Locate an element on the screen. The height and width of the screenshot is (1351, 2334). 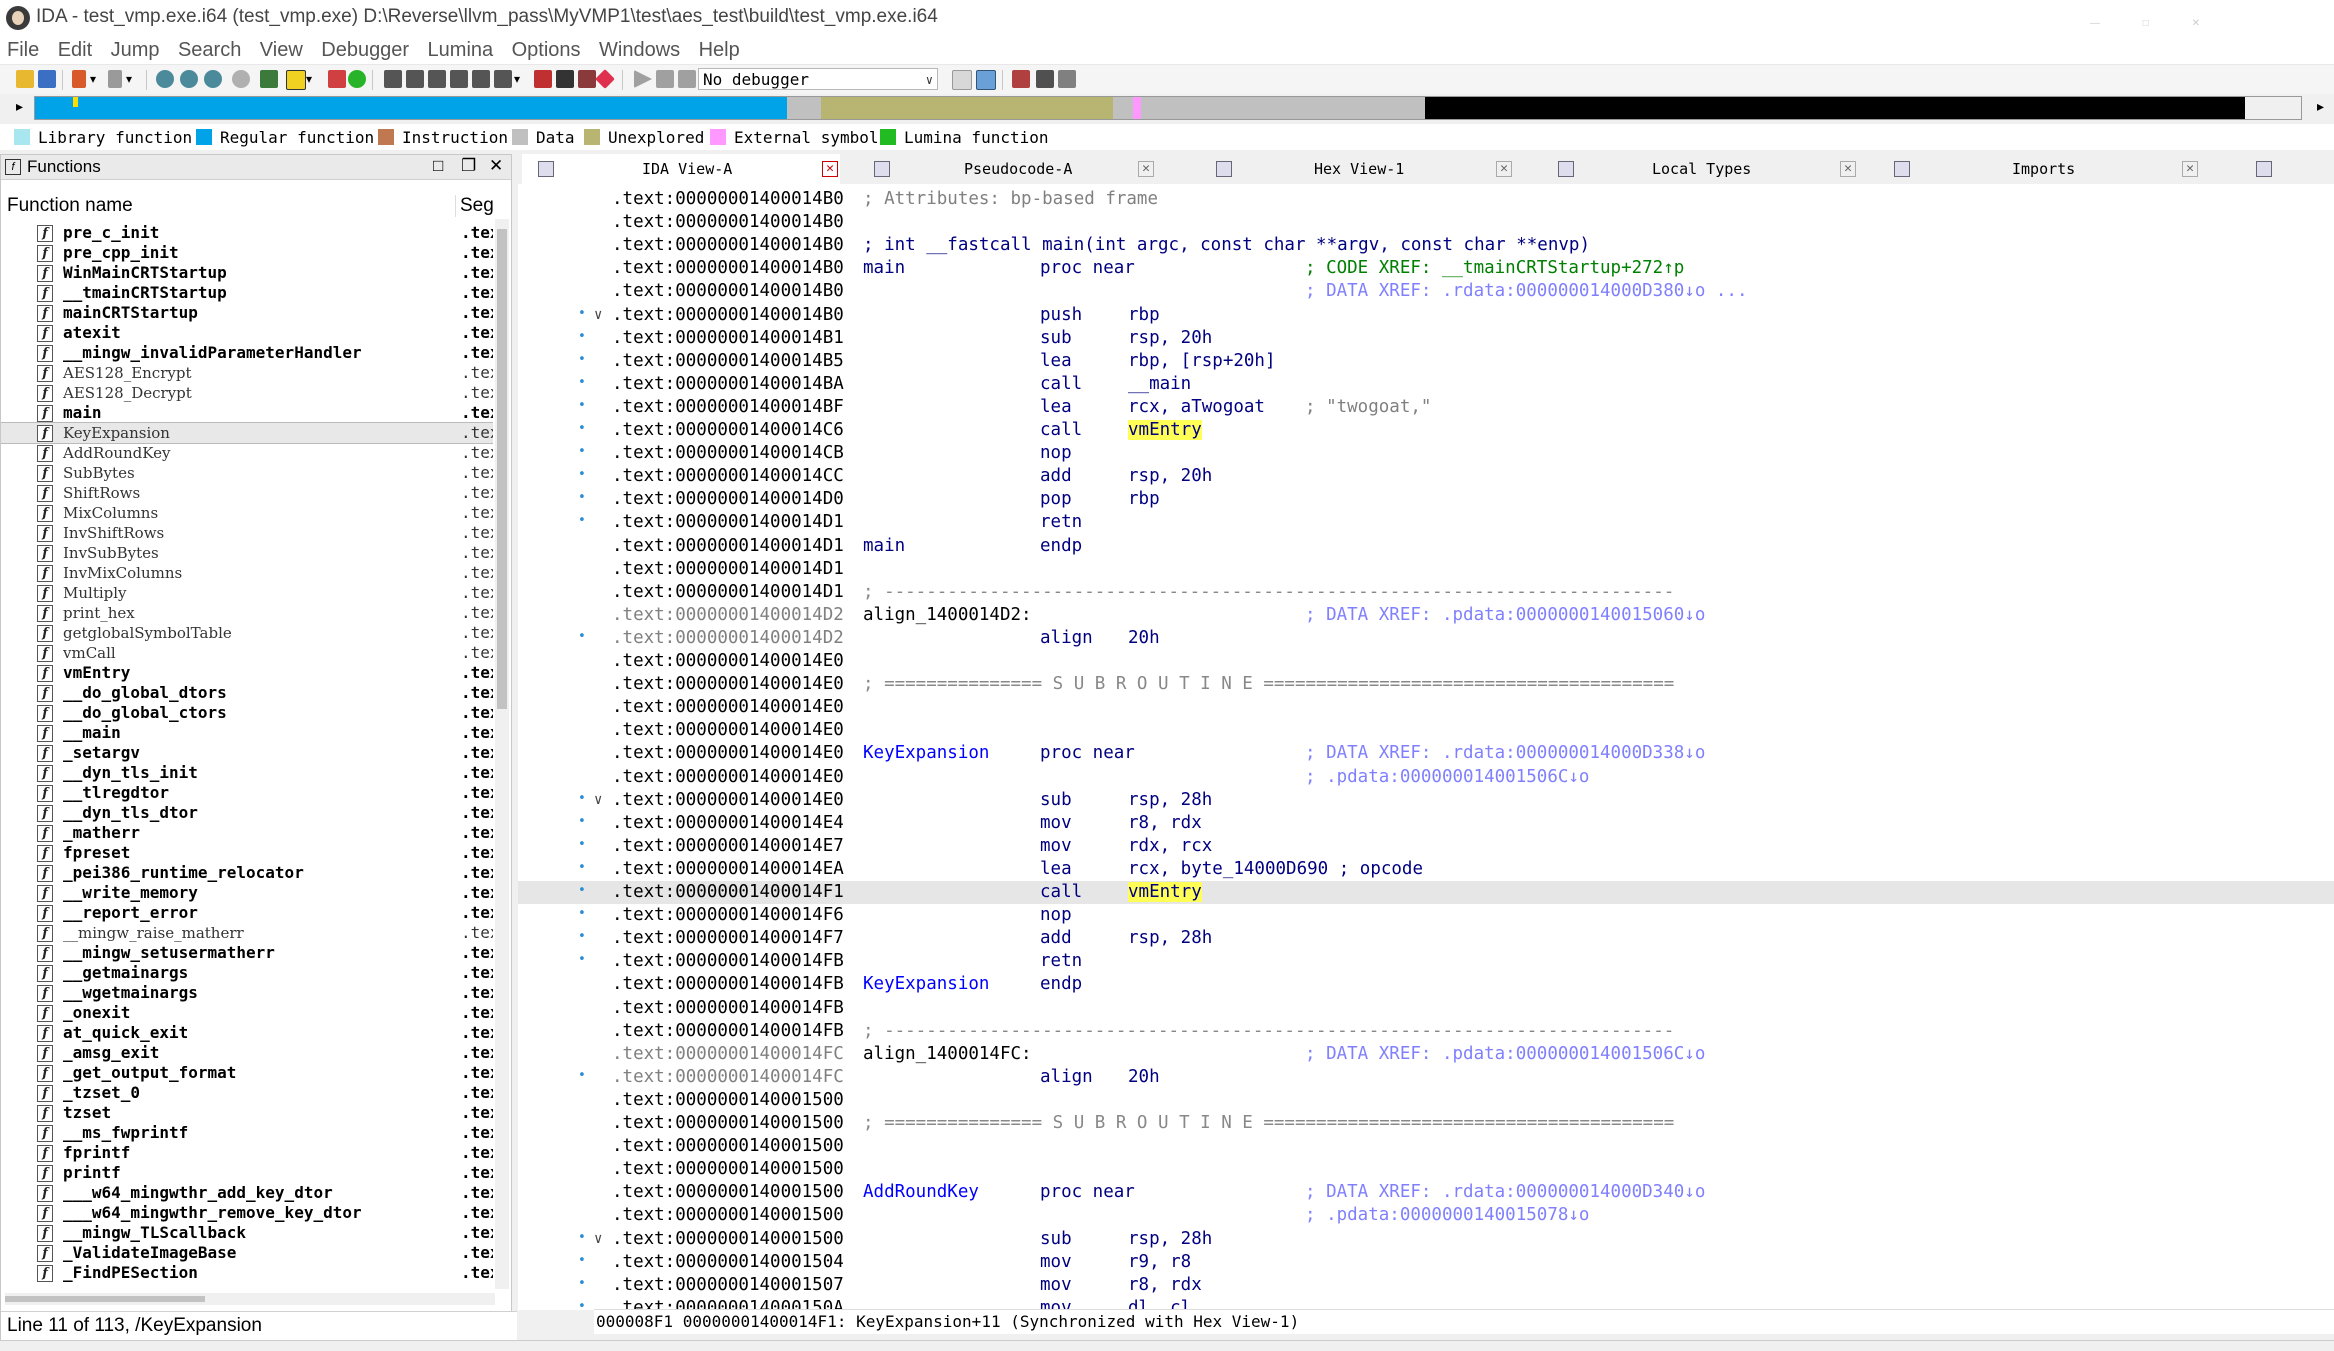
string-icon is located at coordinates (437, 79).